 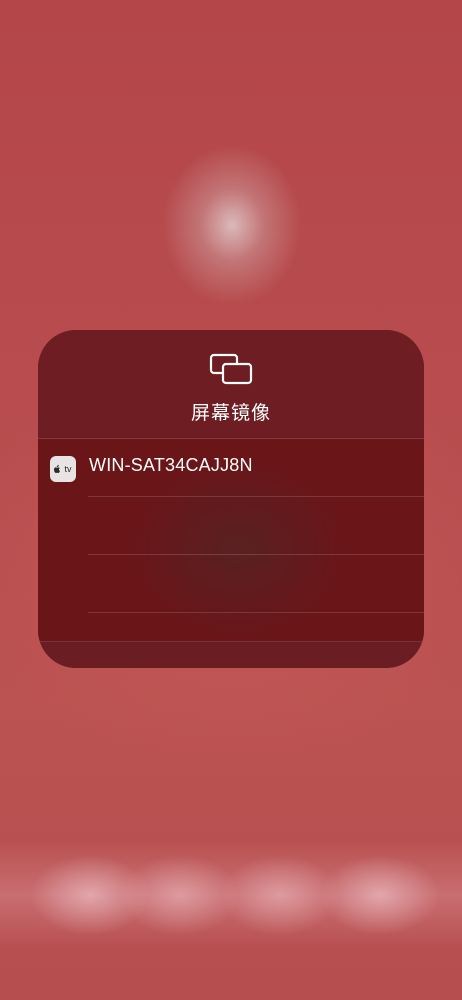 I want to click on panel-header: 屏幕镜像, so click(x=231, y=384).